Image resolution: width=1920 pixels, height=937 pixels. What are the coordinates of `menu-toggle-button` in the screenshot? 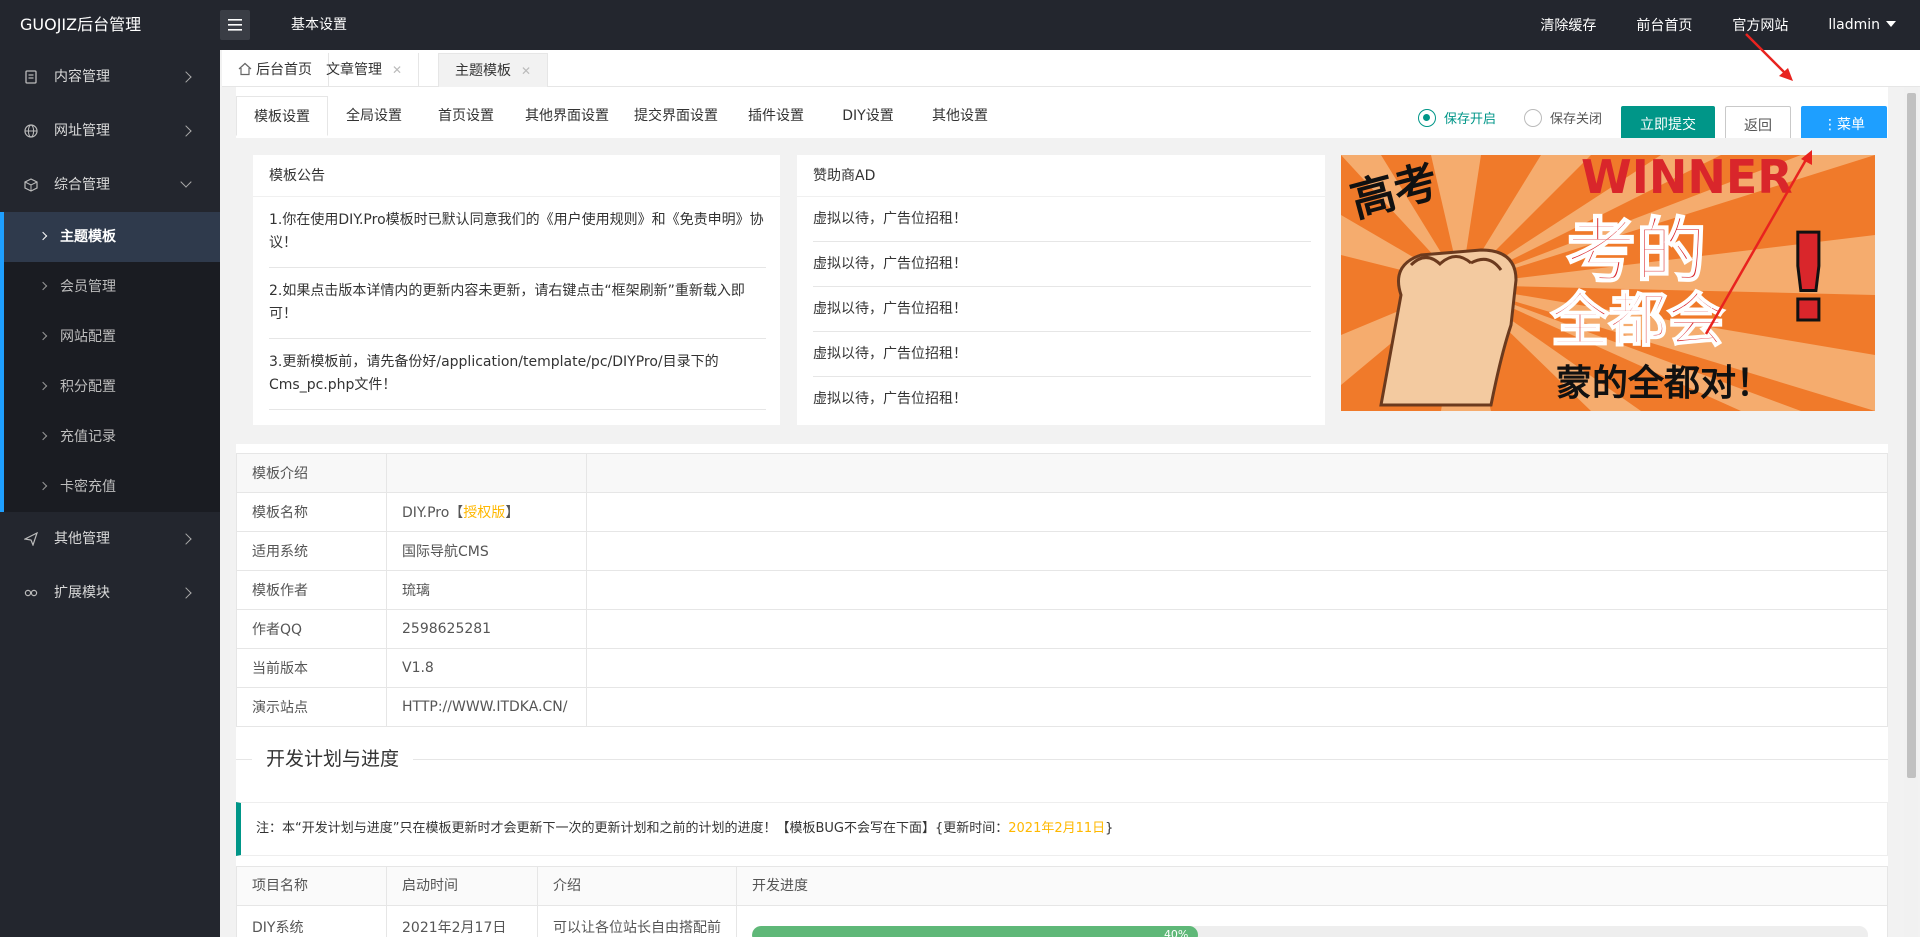 It's located at (235, 25).